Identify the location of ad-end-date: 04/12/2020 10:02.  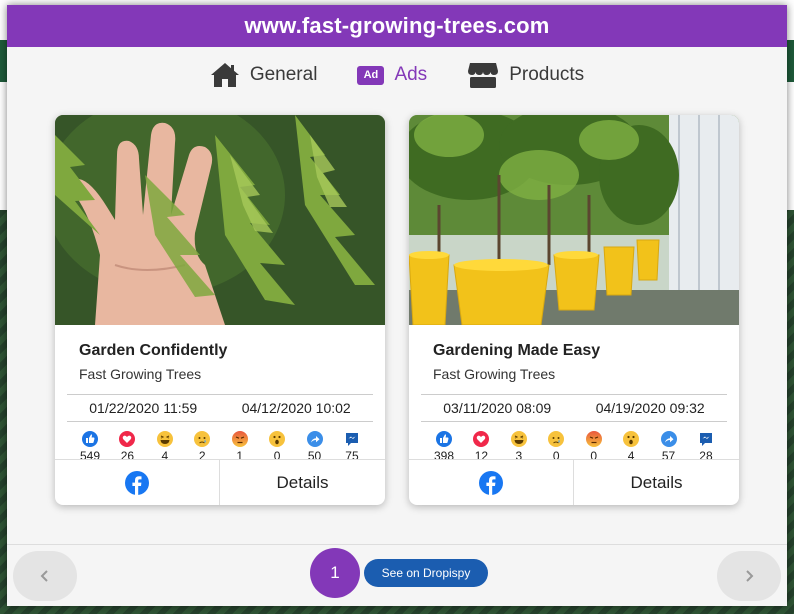
(296, 408).